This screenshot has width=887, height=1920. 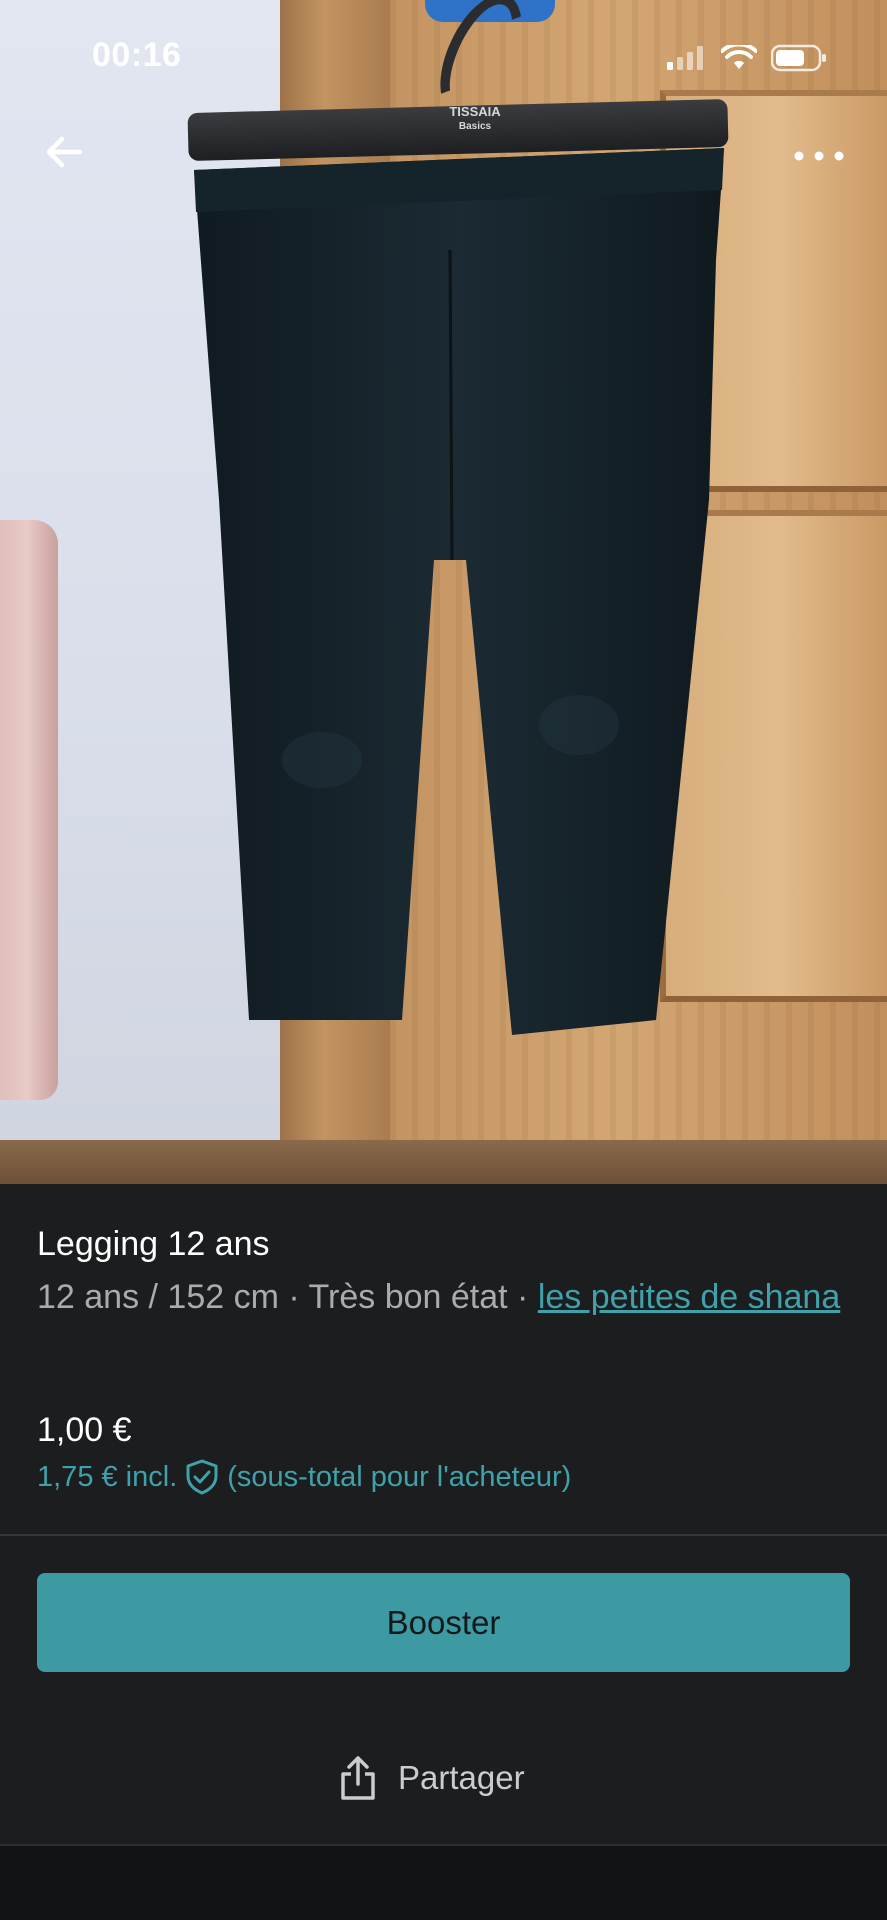 I want to click on back-arrow-icon, so click(x=64, y=152).